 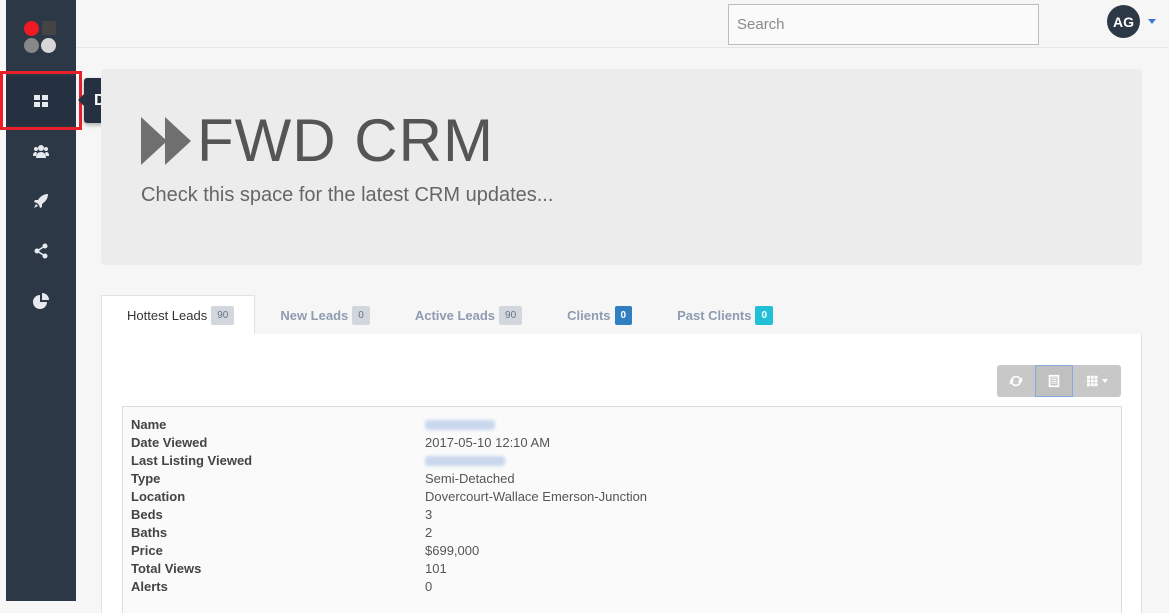 I want to click on sidebar-item-dashboard, so click(x=41, y=101).